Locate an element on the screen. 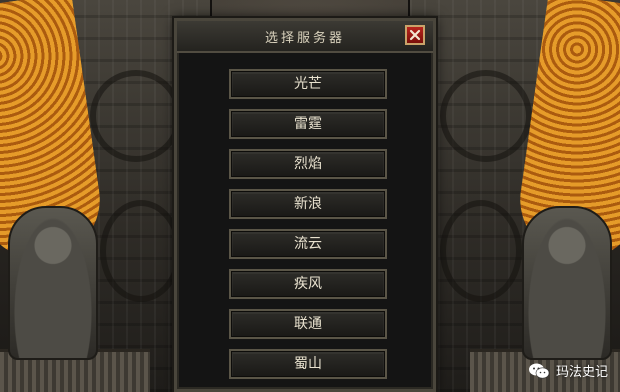  wechat-icon is located at coordinates (539, 370).